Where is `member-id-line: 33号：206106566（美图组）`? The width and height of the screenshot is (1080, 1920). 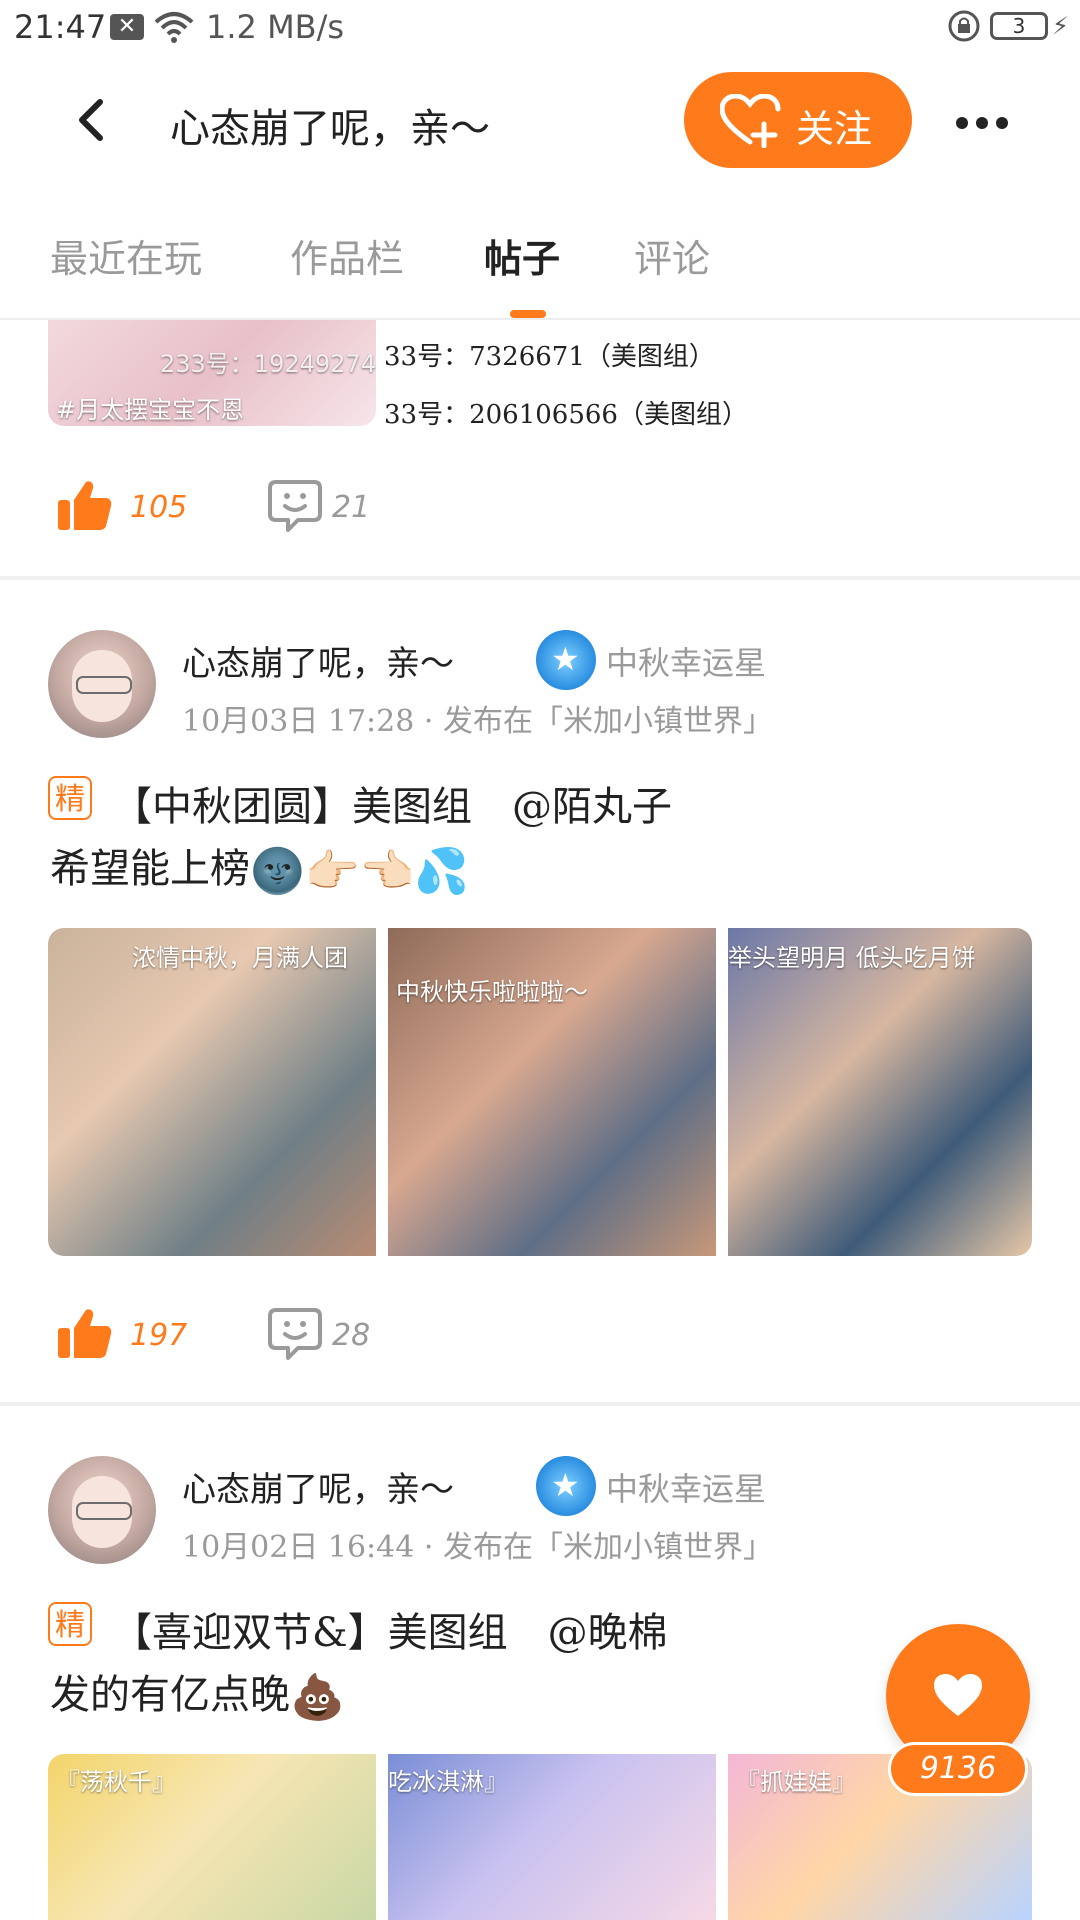
member-id-line: 33号：206106566（美图组） is located at coordinates (566, 415).